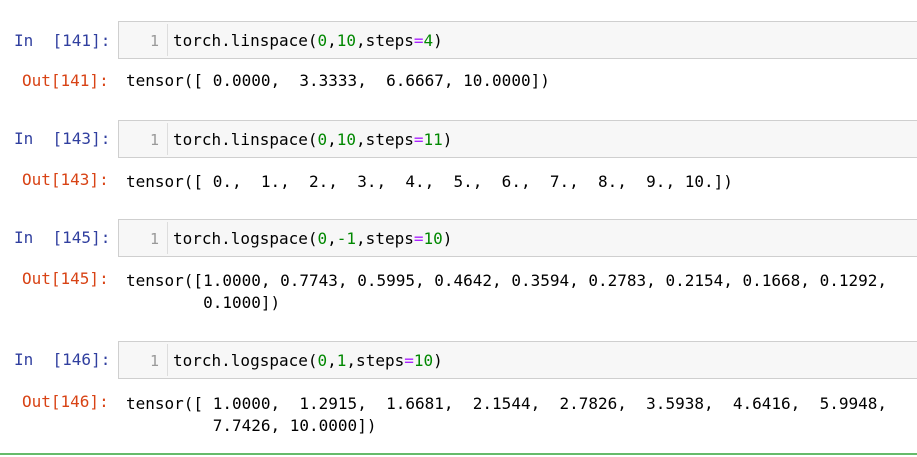 Image resolution: width=917 pixels, height=457 pixels. What do you see at coordinates (409, 360) in the screenshot?
I see `code-operator: =` at bounding box center [409, 360].